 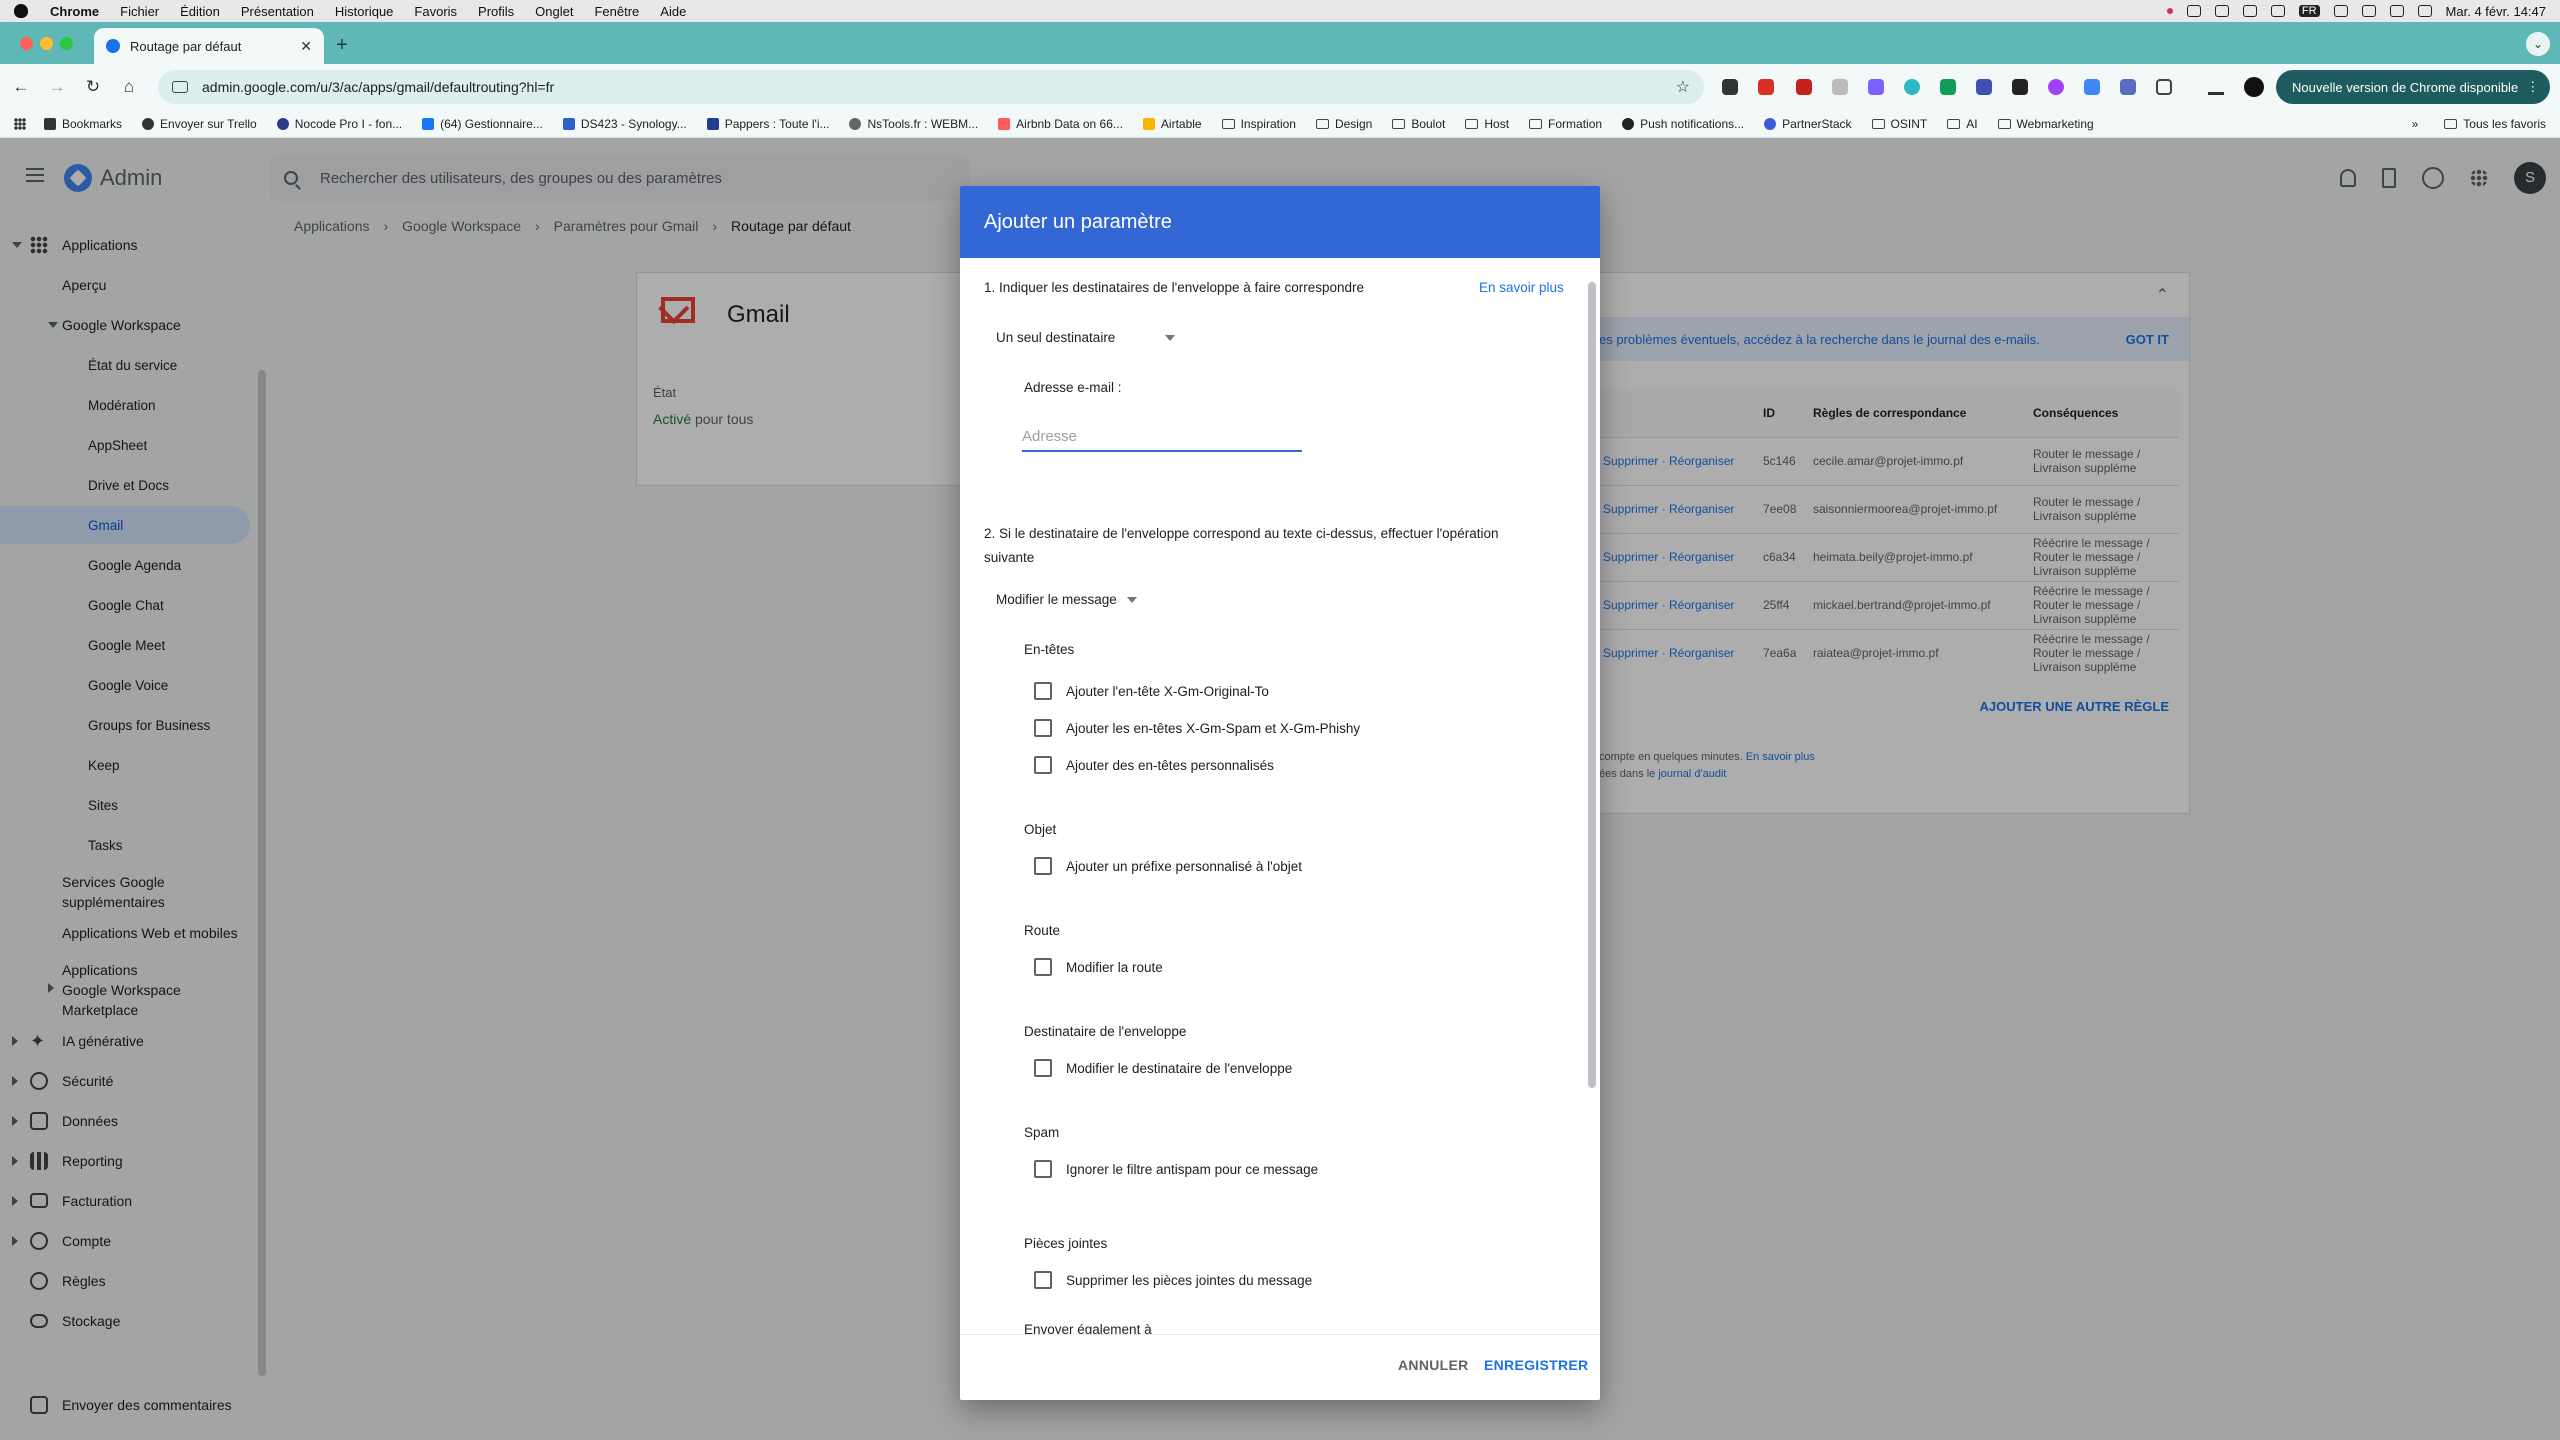 I want to click on bookmark-folder: Design, so click(x=1343, y=124).